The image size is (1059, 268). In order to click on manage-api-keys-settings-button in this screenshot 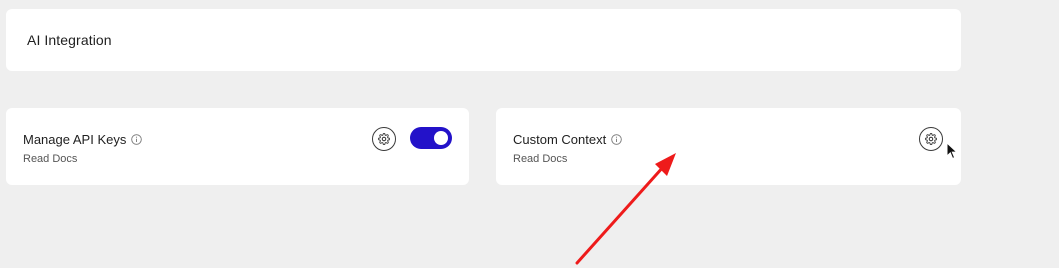, I will do `click(384, 139)`.